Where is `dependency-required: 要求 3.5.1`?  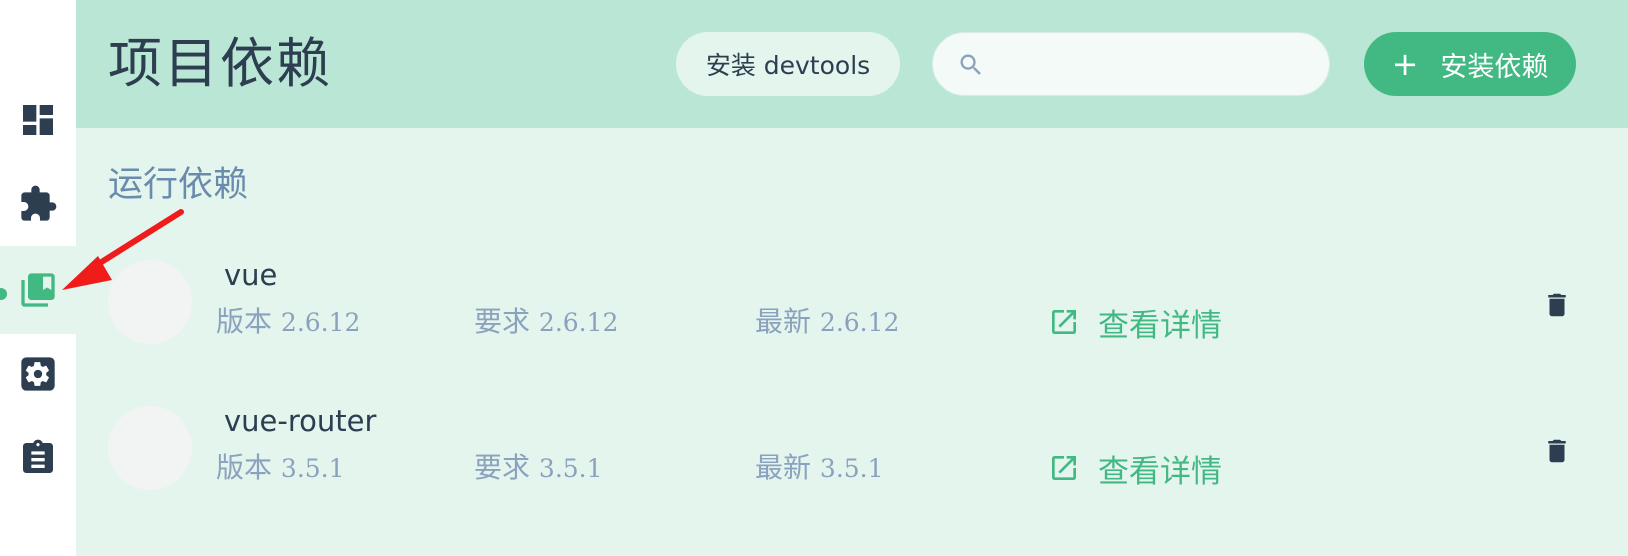 dependency-required: 要求 3.5.1 is located at coordinates (538, 468).